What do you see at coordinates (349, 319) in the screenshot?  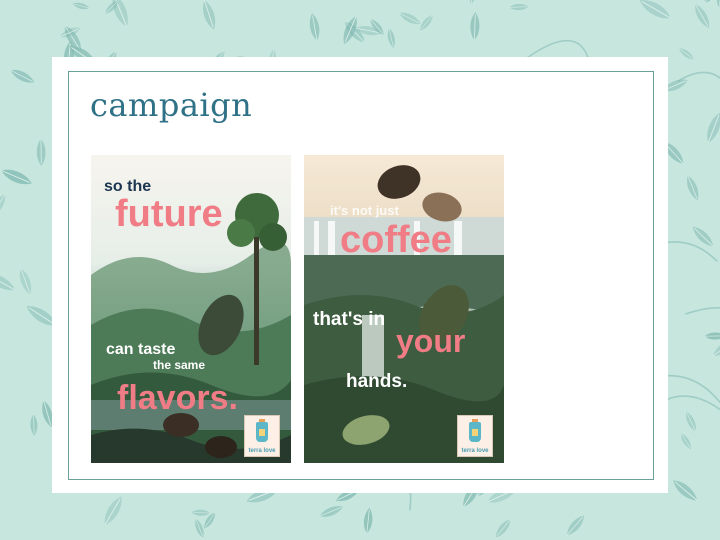 I see `poster-line-3: that's in` at bounding box center [349, 319].